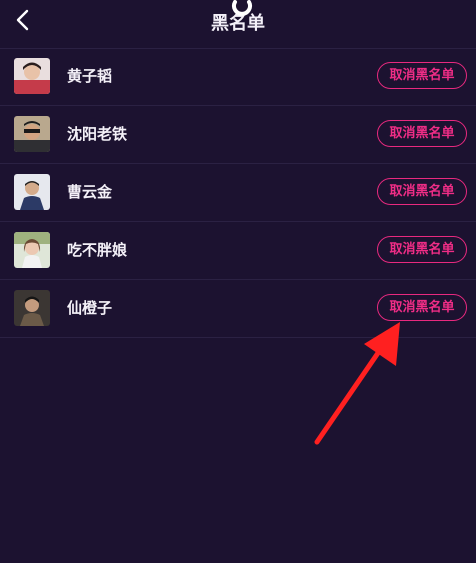 The height and width of the screenshot is (563, 476). Describe the element at coordinates (238, 251) in the screenshot. I see `blacklist-row: 吃不胖娘 取消黑名单` at that location.